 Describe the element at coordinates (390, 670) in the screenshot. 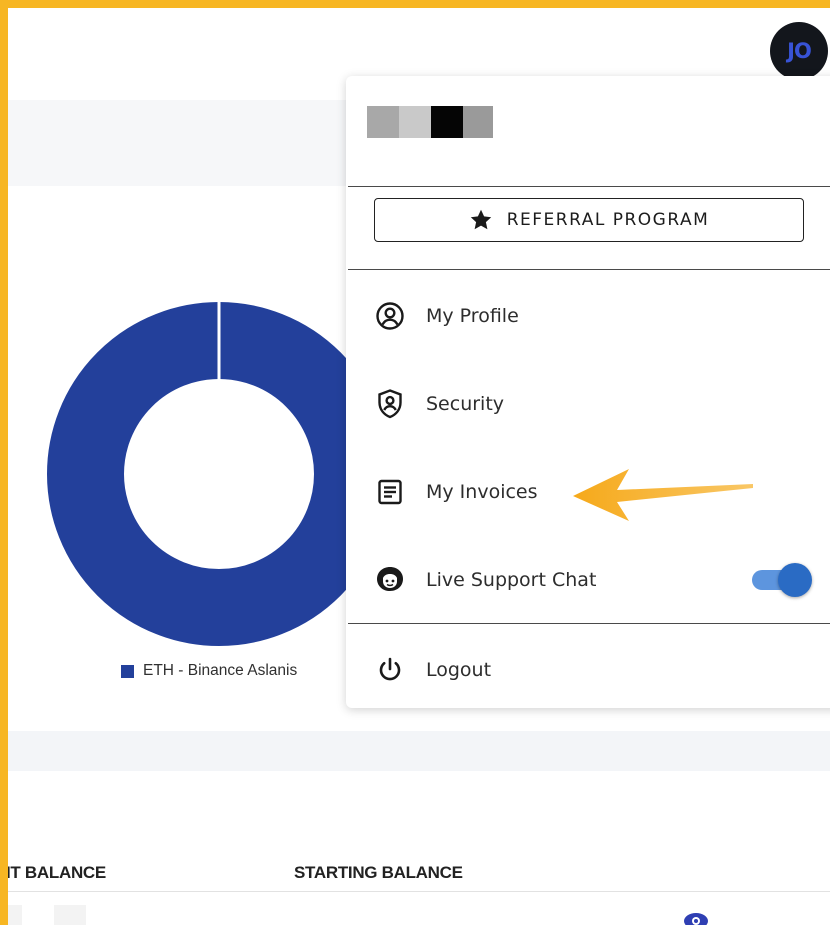

I see `power-icon` at that location.